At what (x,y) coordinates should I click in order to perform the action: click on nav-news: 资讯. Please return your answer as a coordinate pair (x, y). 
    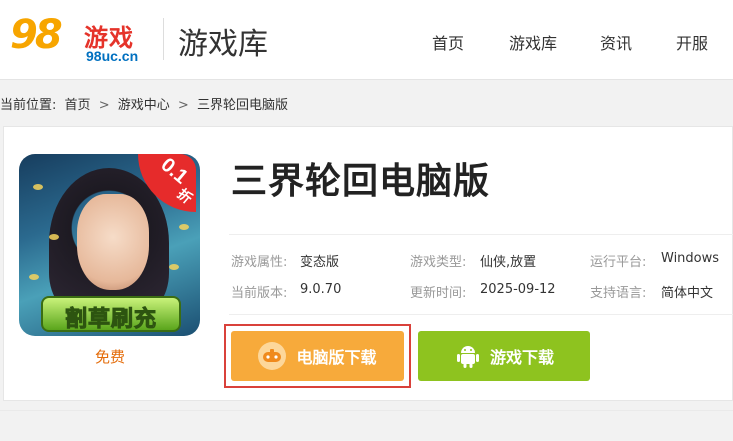
    Looking at the image, I should click on (616, 42).